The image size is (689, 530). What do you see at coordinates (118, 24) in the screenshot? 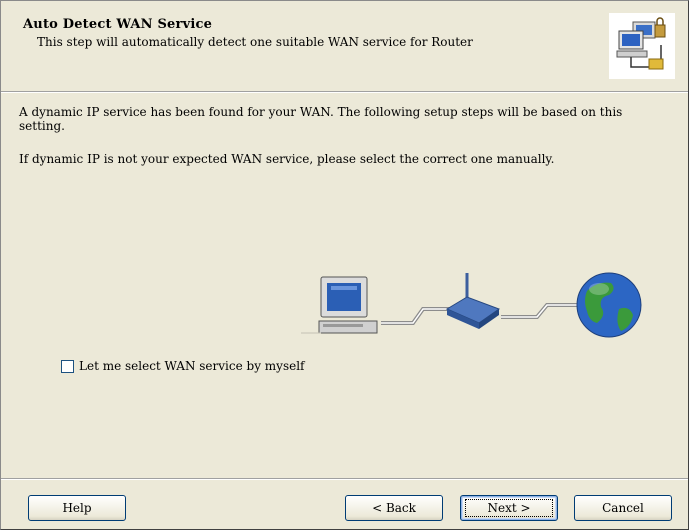
I see `page-title: Auto Detect WAN Service` at bounding box center [118, 24].